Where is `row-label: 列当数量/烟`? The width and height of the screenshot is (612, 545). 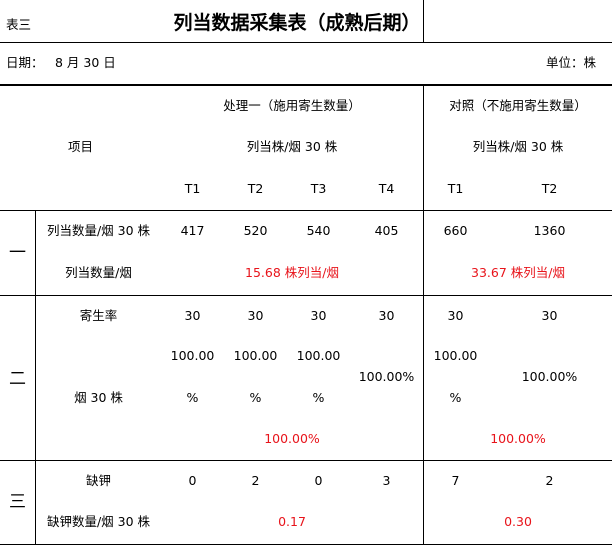 row-label: 列当数量/烟 is located at coordinates (98, 272).